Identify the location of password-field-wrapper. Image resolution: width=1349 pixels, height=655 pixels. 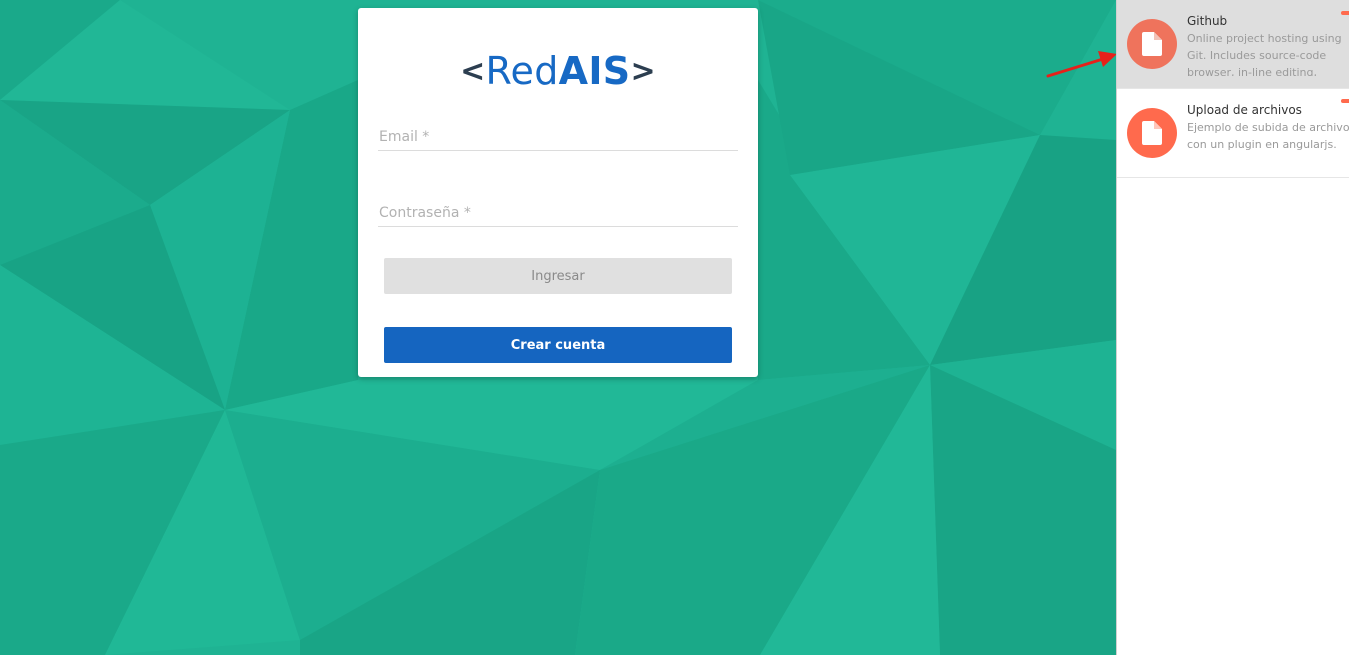
(558, 214).